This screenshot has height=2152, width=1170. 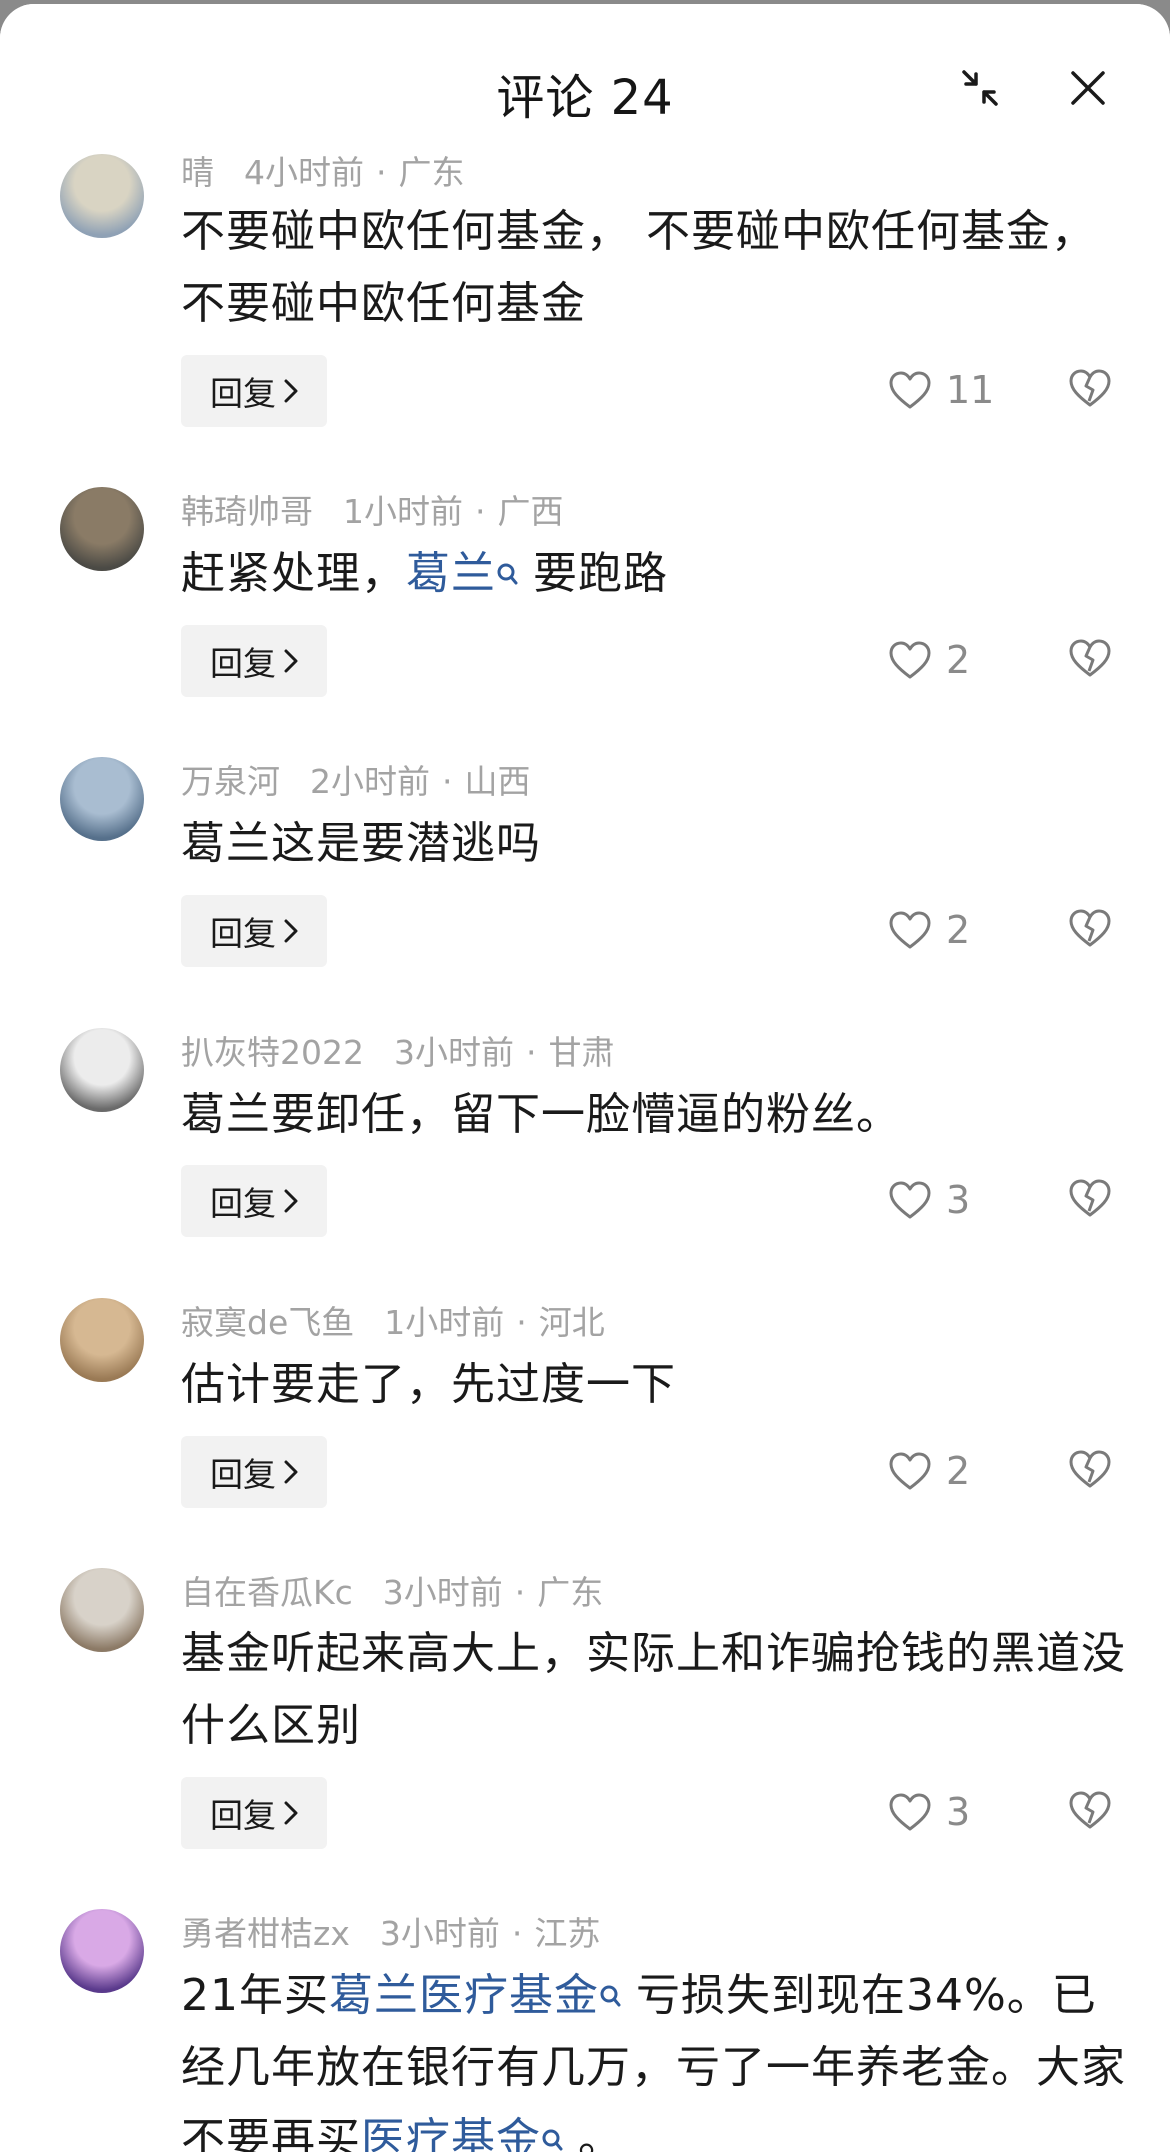 I want to click on keyword-link: 医疗基金, so click(x=451, y=2133).